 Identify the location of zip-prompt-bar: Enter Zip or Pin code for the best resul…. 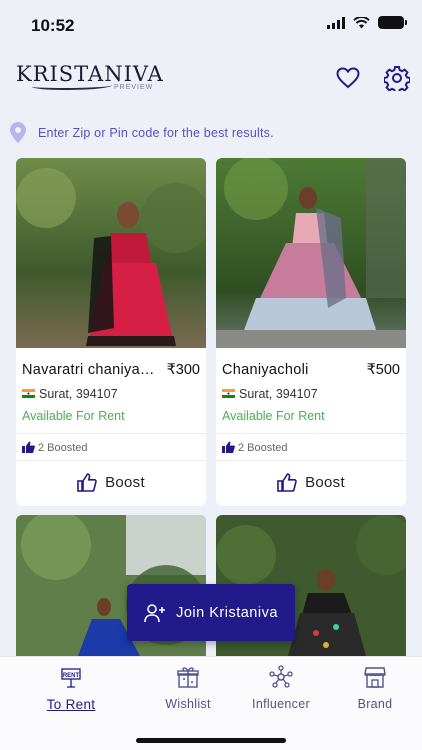
(211, 133).